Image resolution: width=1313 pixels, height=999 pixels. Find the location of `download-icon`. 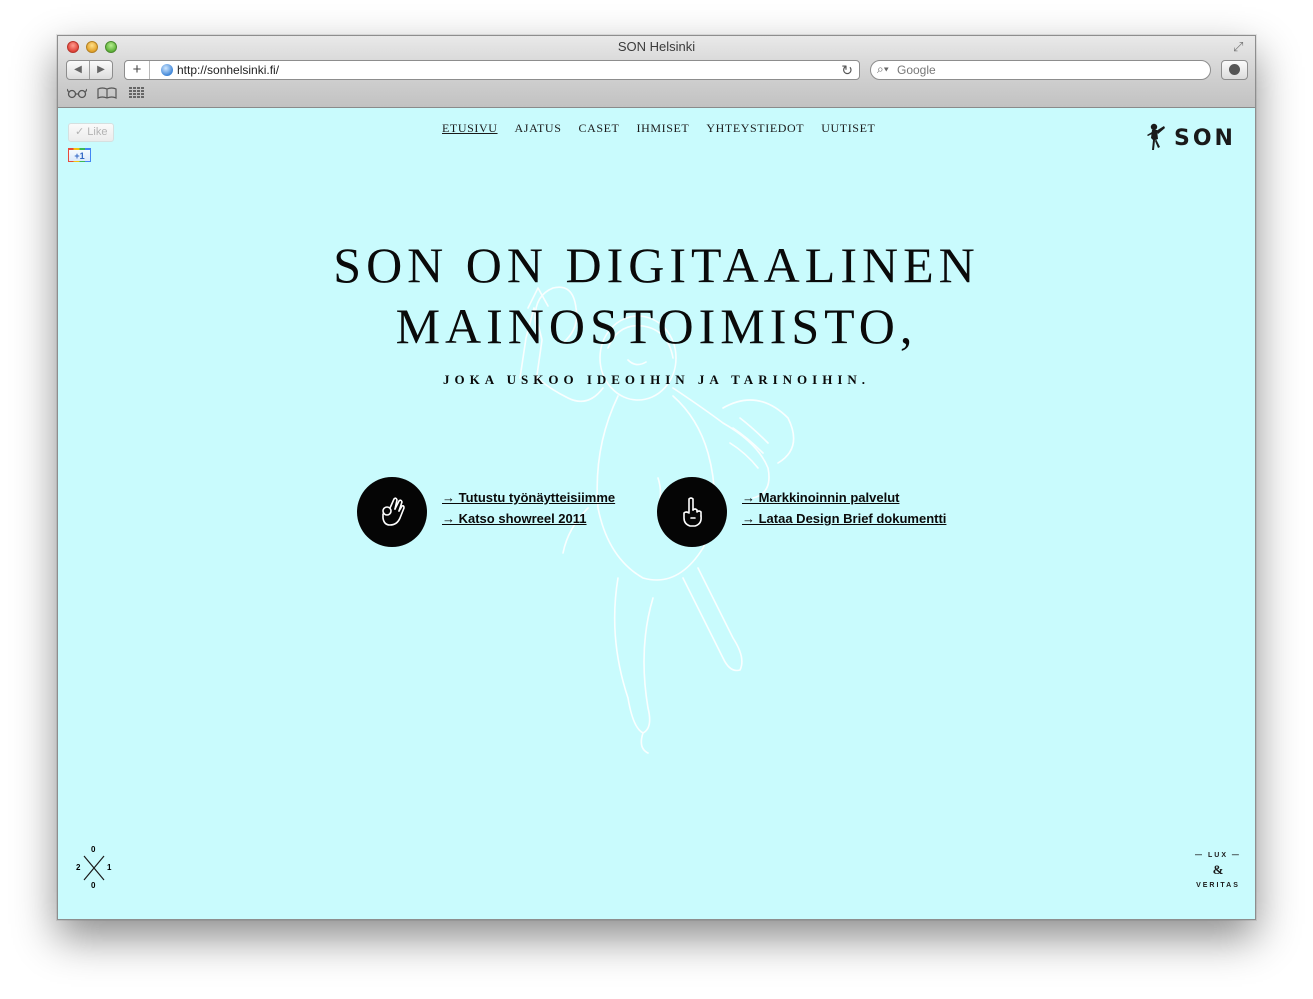

download-icon is located at coordinates (1234, 69).